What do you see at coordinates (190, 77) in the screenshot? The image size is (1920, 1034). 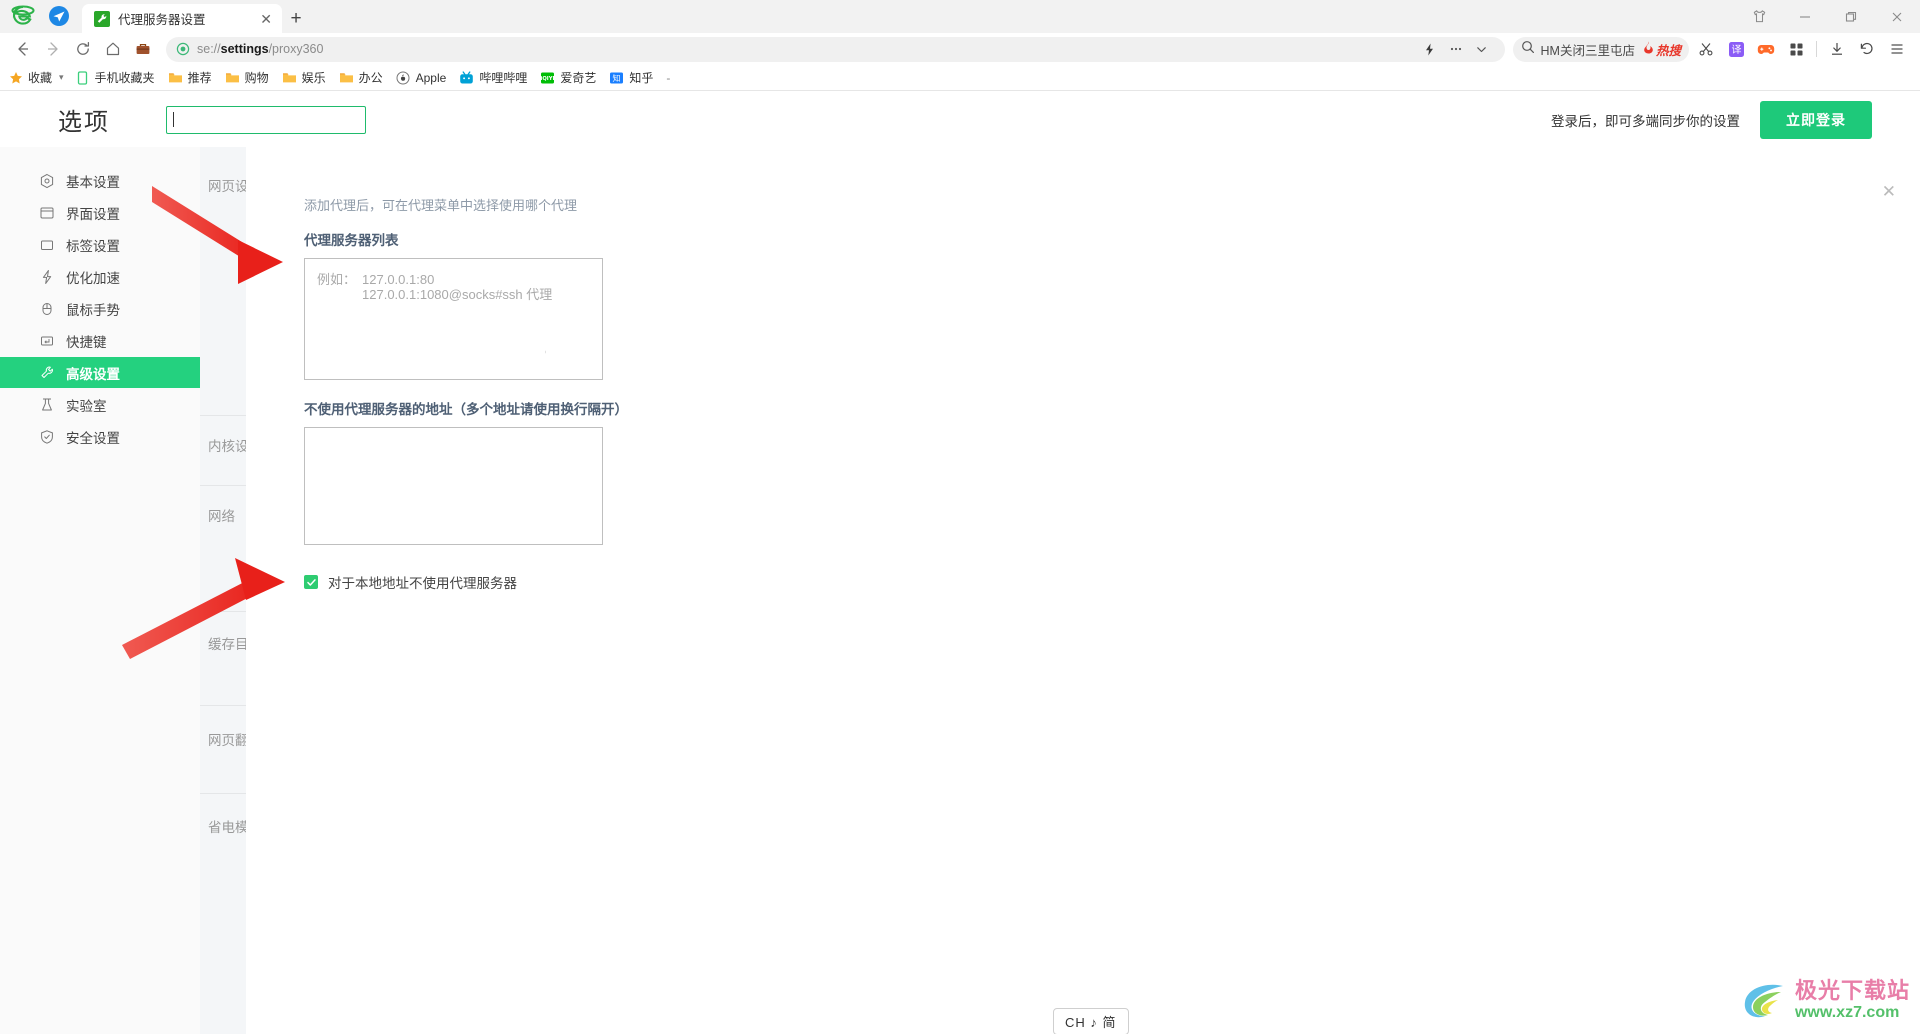 I see `bookmark-item-2: 推荐` at bounding box center [190, 77].